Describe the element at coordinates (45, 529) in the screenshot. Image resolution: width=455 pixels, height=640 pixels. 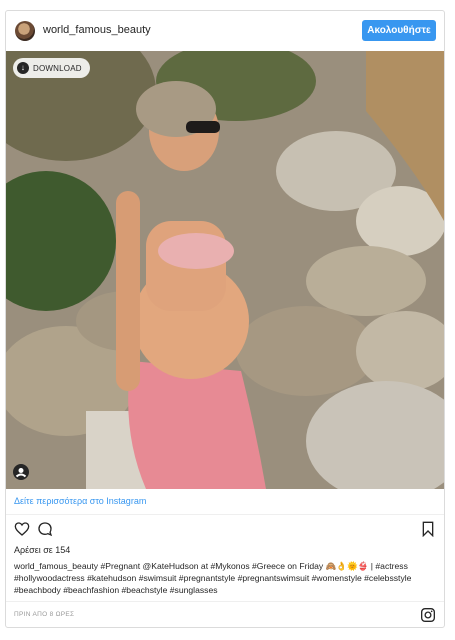
I see `comment-icon` at that location.